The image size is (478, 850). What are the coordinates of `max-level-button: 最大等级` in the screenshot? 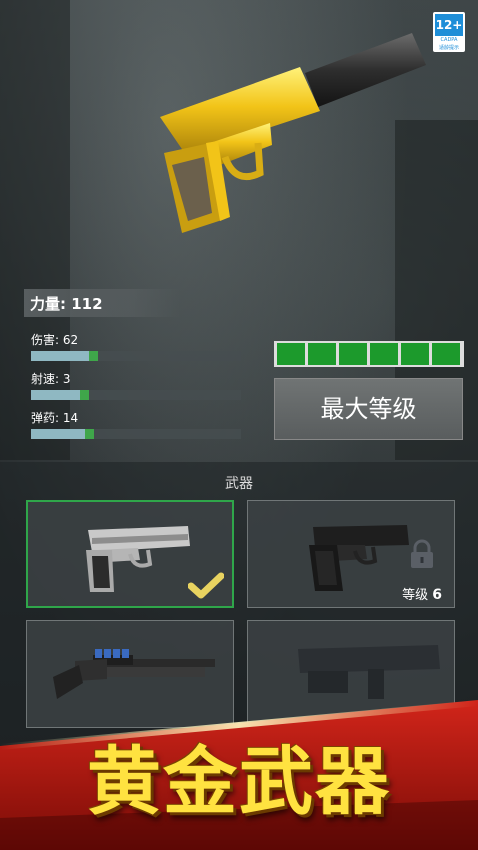 It's located at (368, 409).